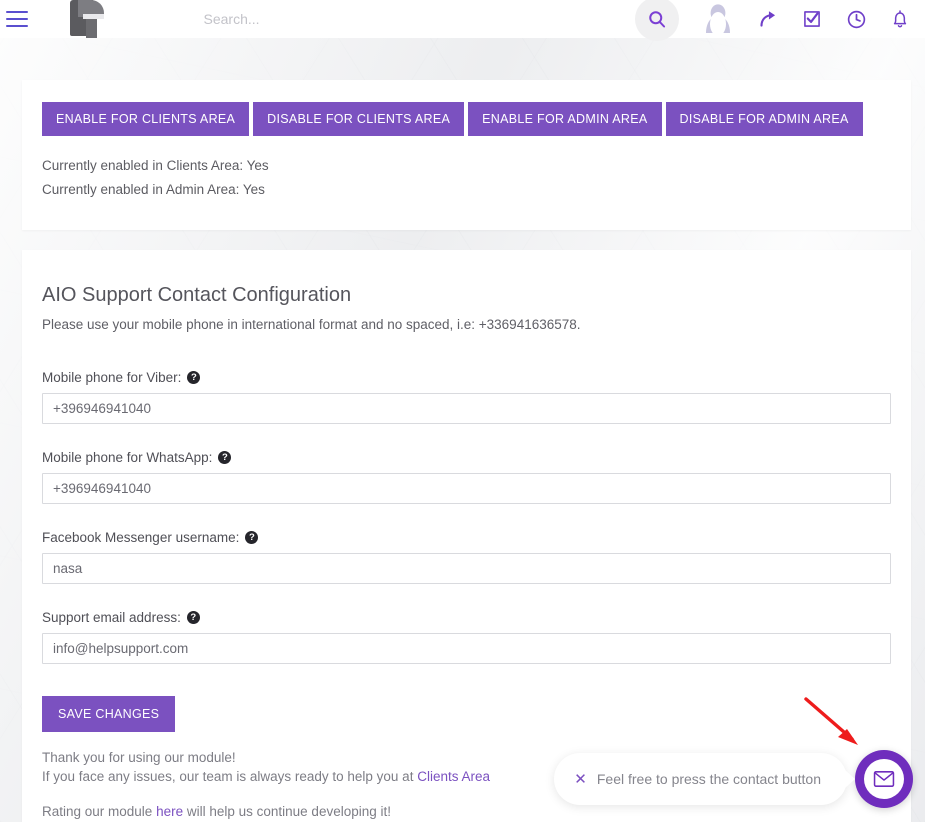 The image size is (925, 822). What do you see at coordinates (466, 408) in the screenshot?
I see `viber-phone-input` at bounding box center [466, 408].